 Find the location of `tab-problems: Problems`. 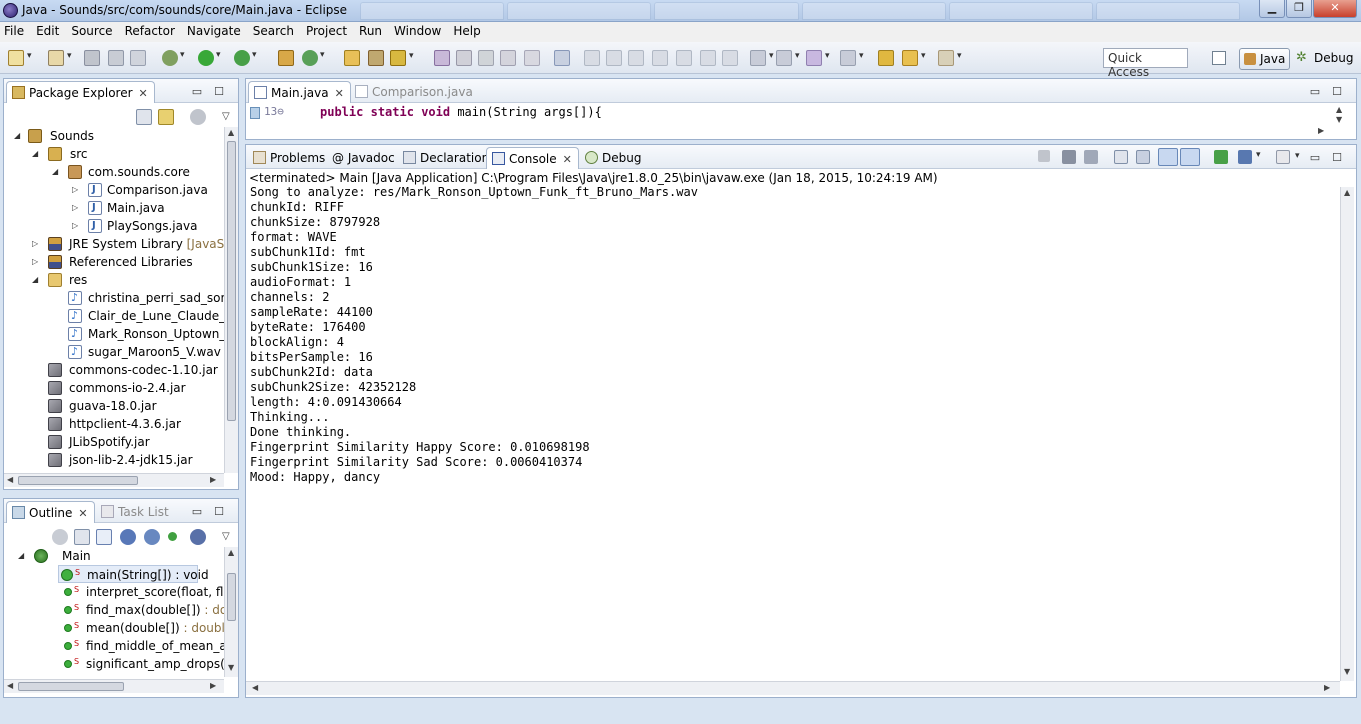

tab-problems: Problems is located at coordinates (289, 158).